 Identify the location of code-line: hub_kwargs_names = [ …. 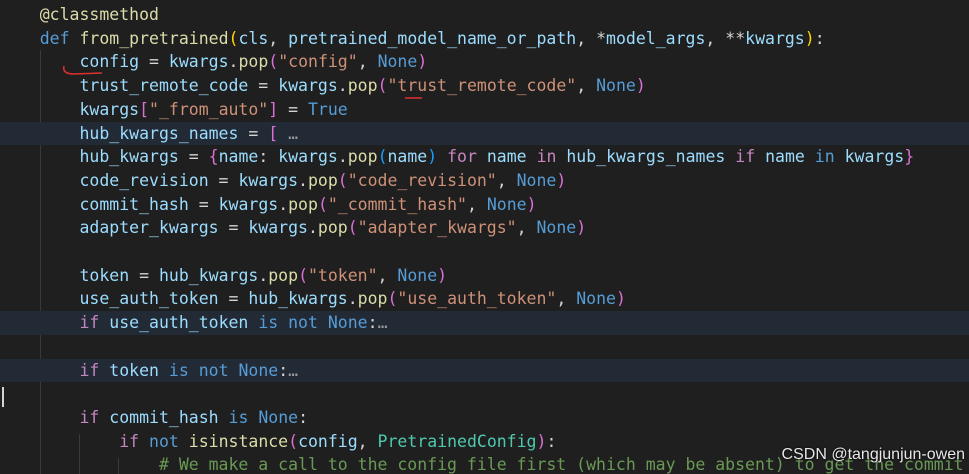
(484, 133).